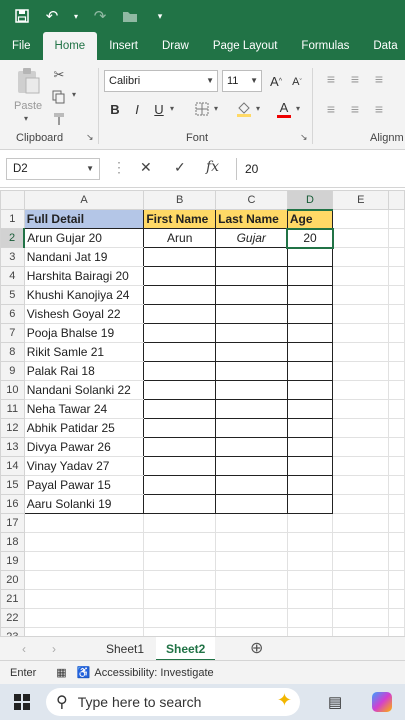 Image resolution: width=405 pixels, height=720 pixels. Describe the element at coordinates (12, 390) in the screenshot. I see `row-header: 10` at that location.